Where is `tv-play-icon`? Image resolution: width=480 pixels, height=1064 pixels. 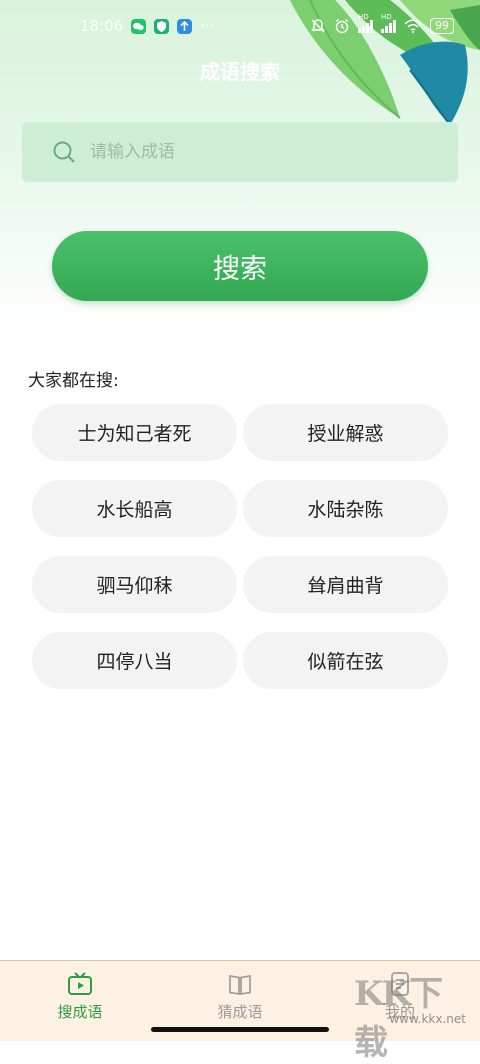
tv-play-icon is located at coordinates (80, 984).